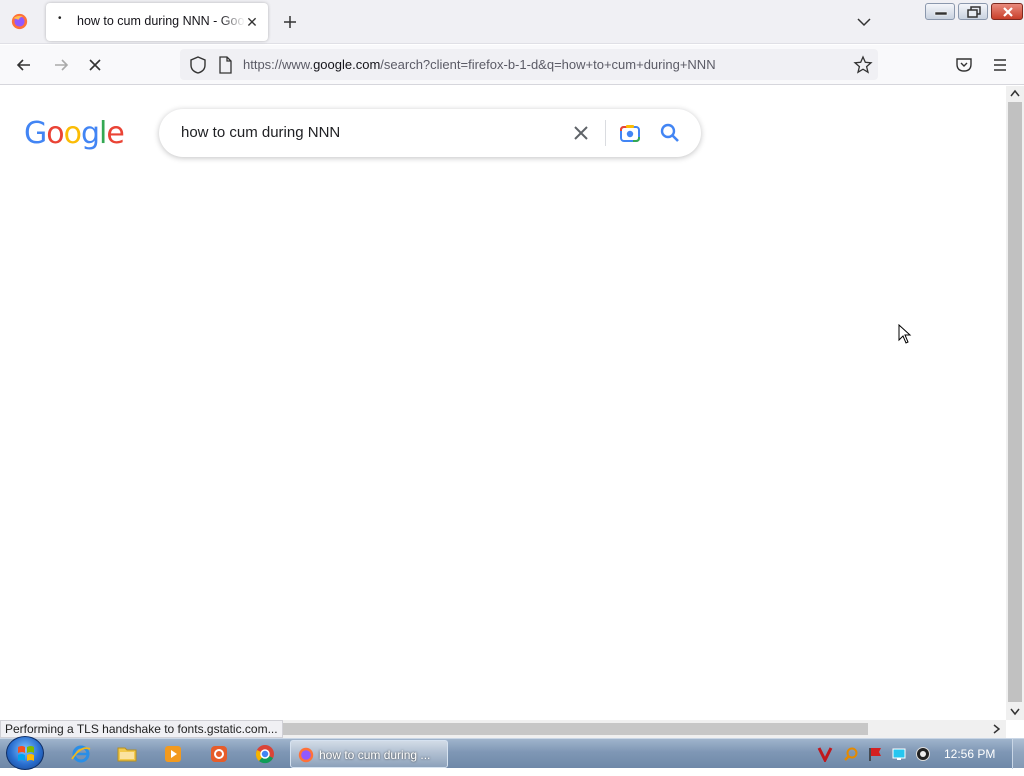 Image resolution: width=1024 pixels, height=776 pixels. Describe the element at coordinates (225, 65) in the screenshot. I see `page-info-icon` at that location.